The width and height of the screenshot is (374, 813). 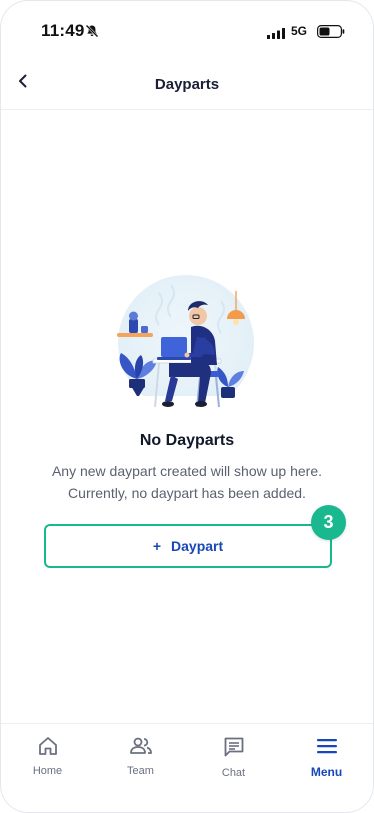 What do you see at coordinates (186, 346) in the screenshot?
I see `empty-state-illustration` at bounding box center [186, 346].